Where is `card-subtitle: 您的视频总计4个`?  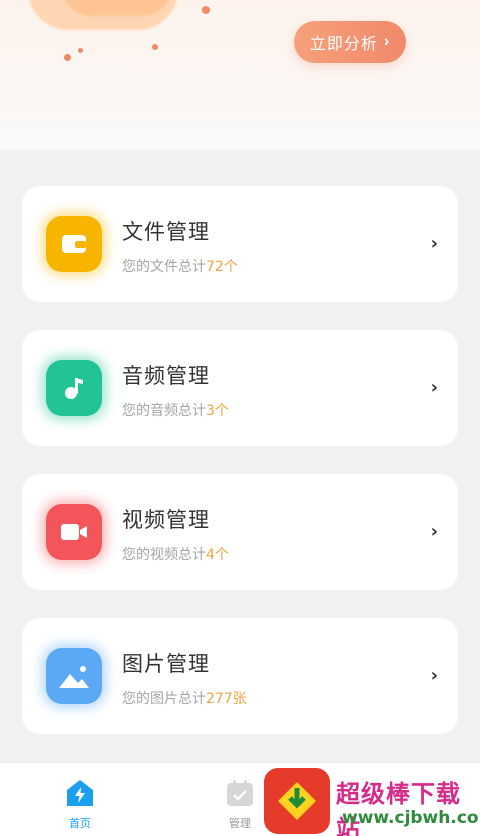
card-subtitle: 您的视频总计4个 is located at coordinates (175, 554).